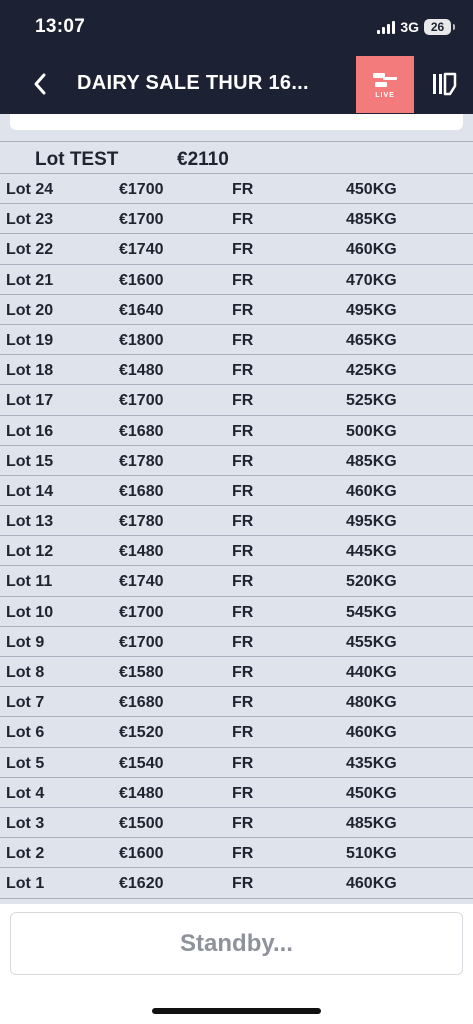 The width and height of the screenshot is (473, 1024). Describe the element at coordinates (40, 84) in the screenshot. I see `back-button` at that location.